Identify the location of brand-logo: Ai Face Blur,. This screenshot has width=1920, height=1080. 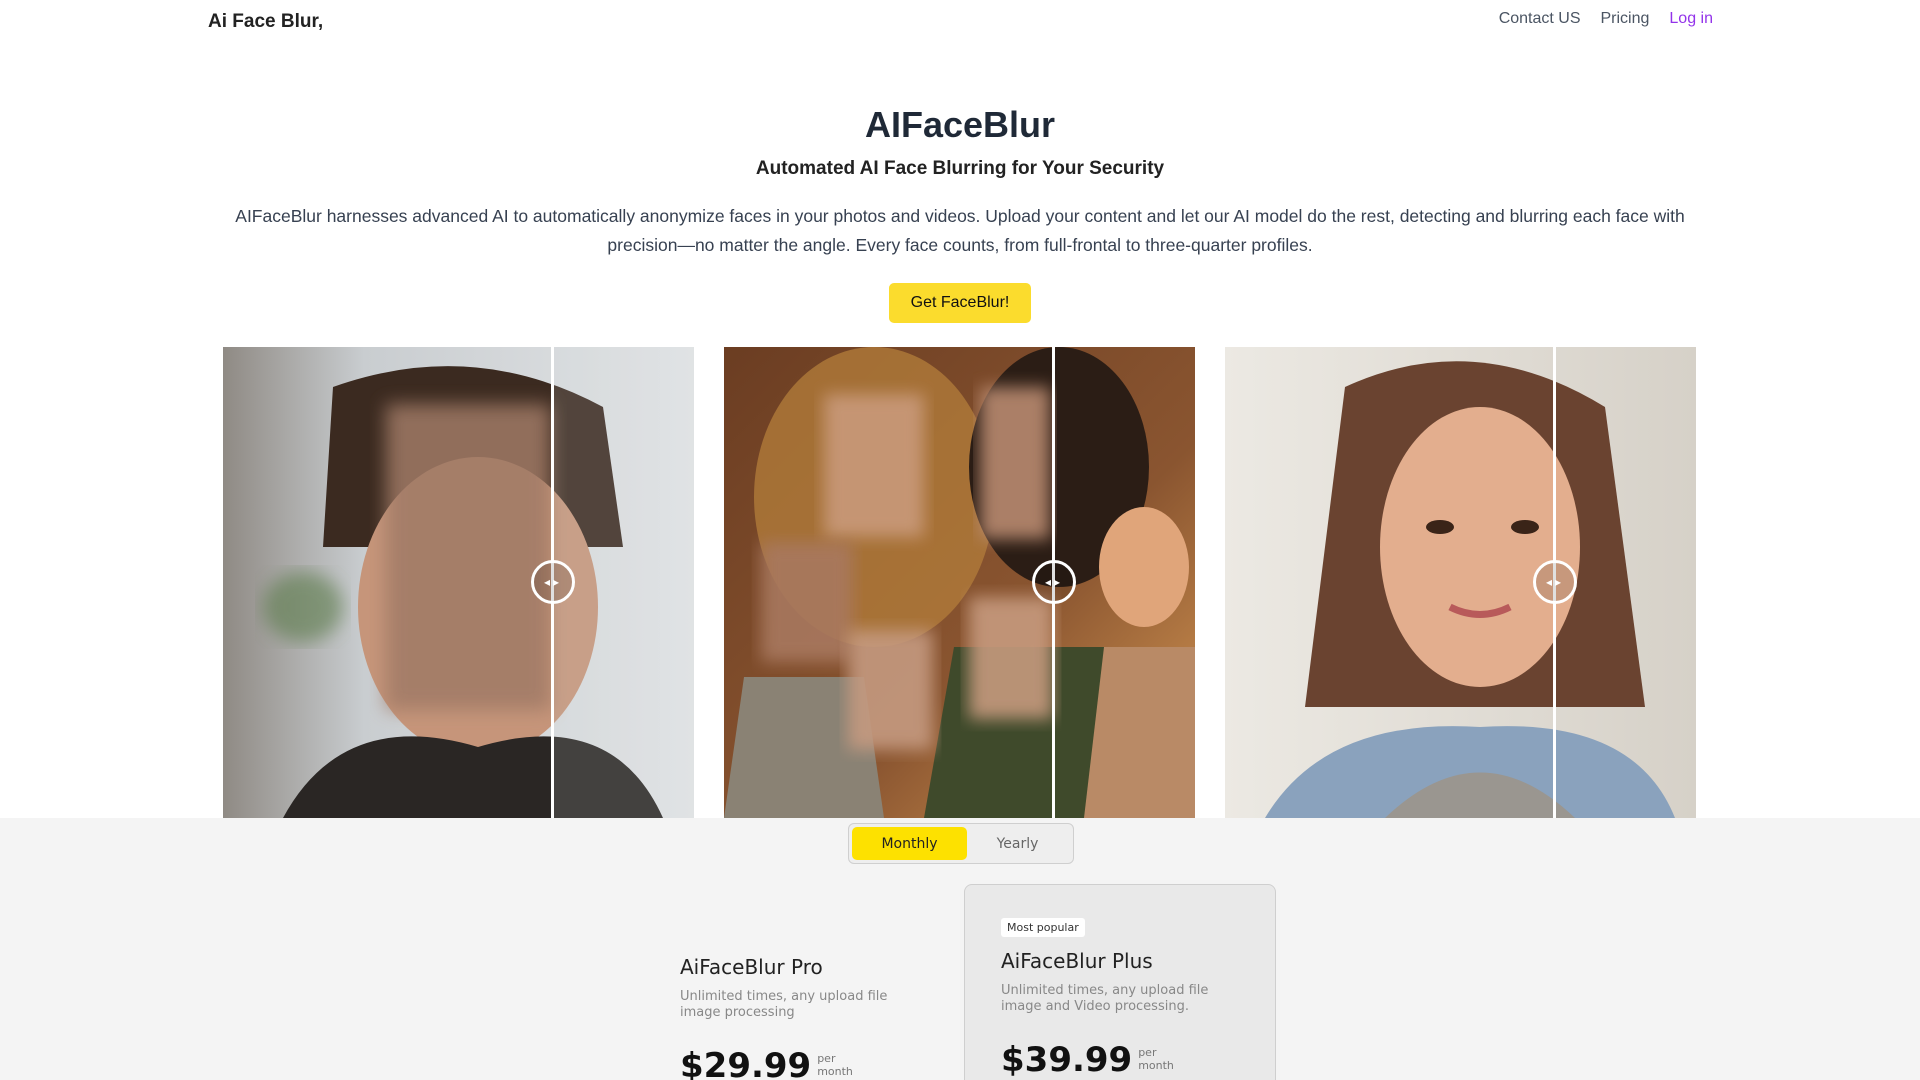
(265, 22).